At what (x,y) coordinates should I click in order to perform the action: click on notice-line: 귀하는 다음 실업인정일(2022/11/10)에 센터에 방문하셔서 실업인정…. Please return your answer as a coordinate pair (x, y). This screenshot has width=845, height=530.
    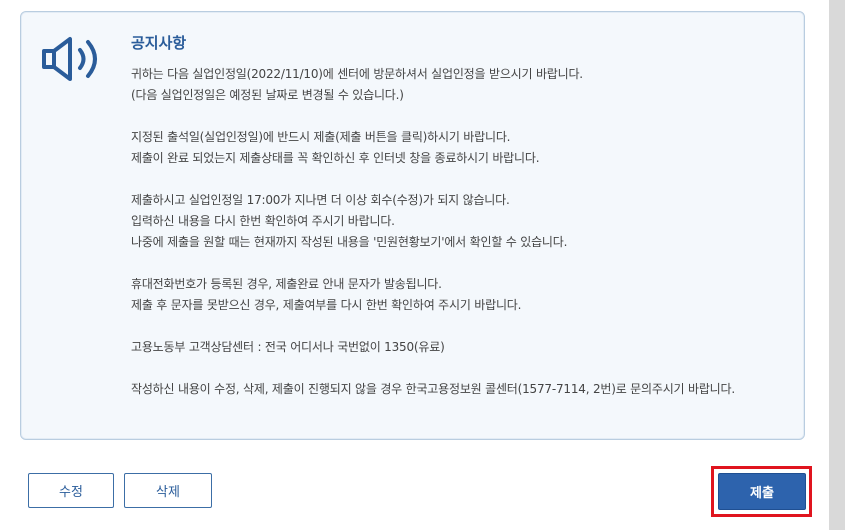
    Looking at the image, I should click on (357, 74).